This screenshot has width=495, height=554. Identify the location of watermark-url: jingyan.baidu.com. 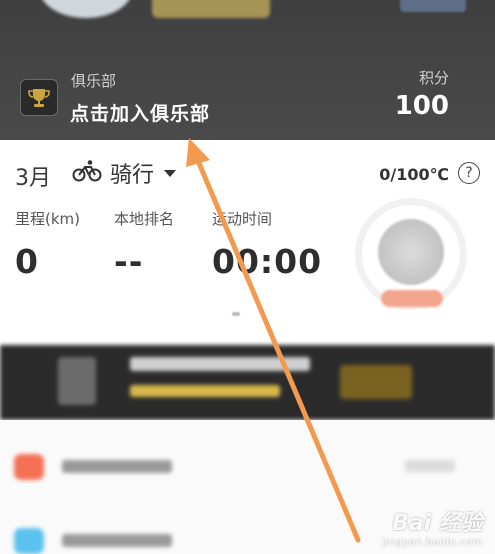
(432, 542).